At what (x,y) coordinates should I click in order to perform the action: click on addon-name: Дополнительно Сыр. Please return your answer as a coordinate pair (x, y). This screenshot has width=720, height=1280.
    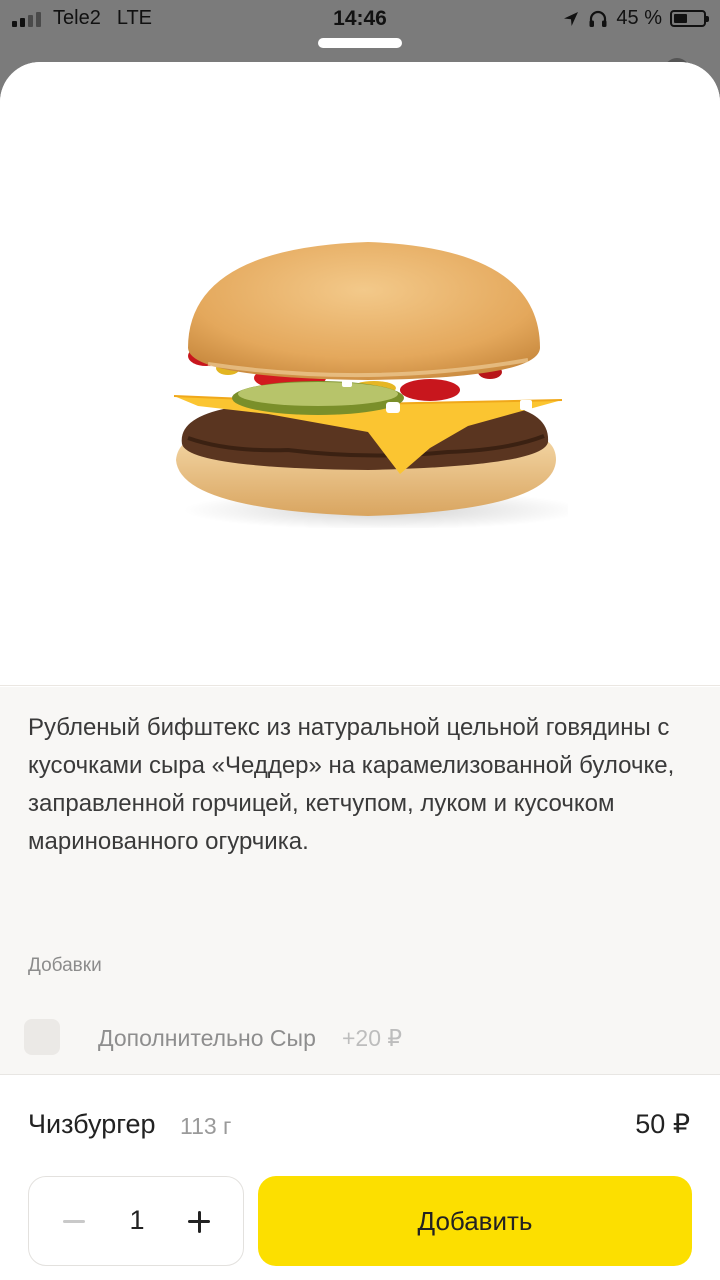
    Looking at the image, I should click on (207, 1038).